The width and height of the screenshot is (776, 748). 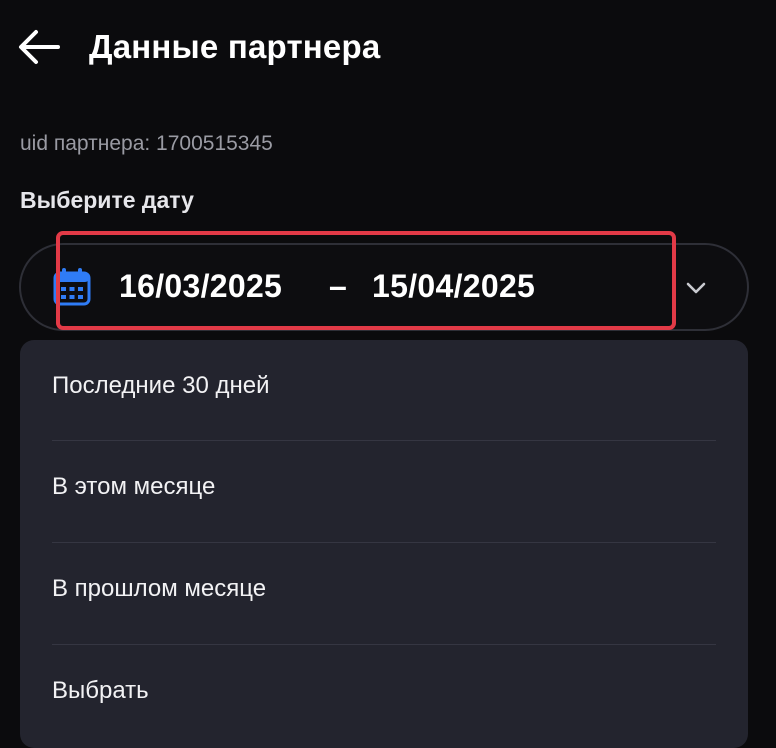 What do you see at coordinates (384, 593) in the screenshot?
I see `dropdown-option-last-month: В прошлом месяце` at bounding box center [384, 593].